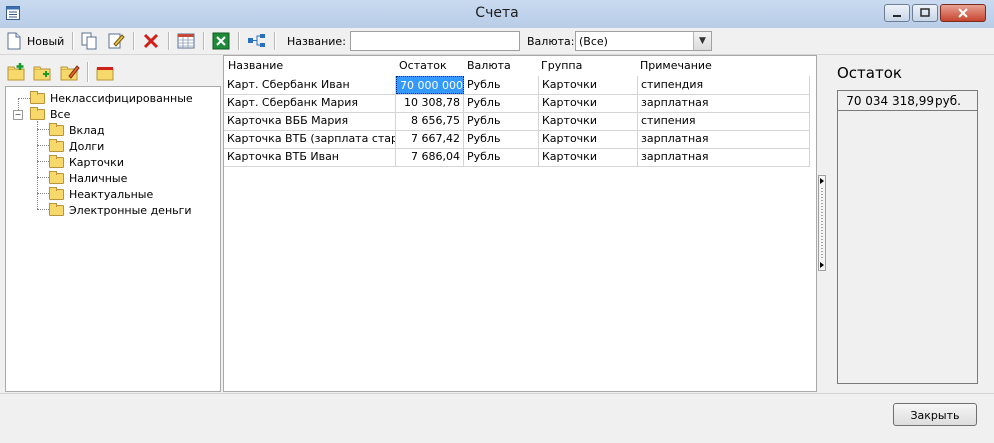  What do you see at coordinates (676, 65) in the screenshot?
I see `column-header-note: Примечание` at bounding box center [676, 65].